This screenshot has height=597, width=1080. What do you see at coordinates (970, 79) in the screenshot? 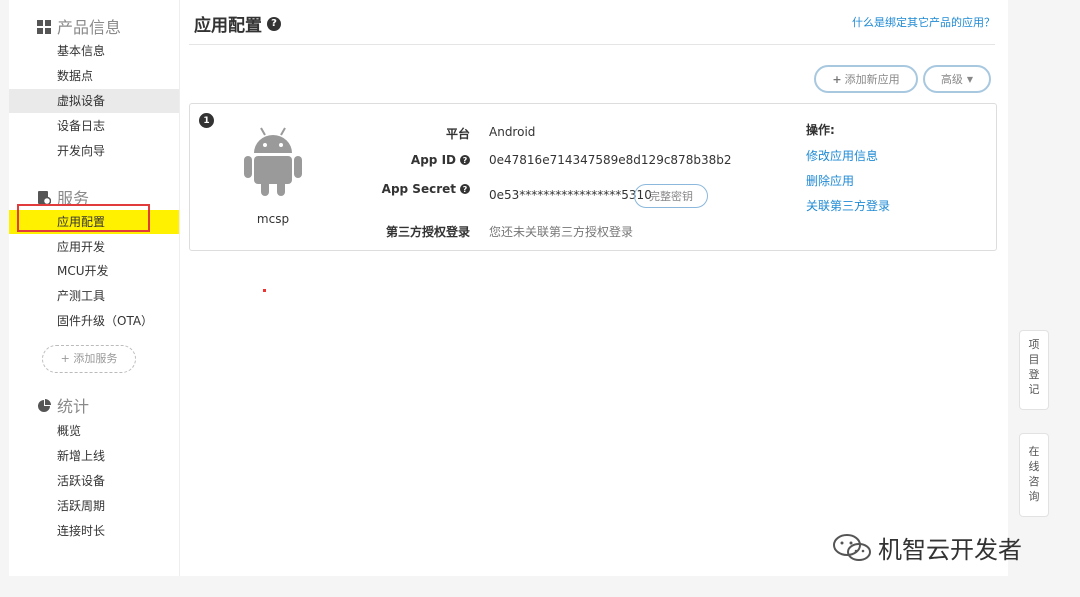
I see `caret-down-icon: ▼` at bounding box center [970, 79].